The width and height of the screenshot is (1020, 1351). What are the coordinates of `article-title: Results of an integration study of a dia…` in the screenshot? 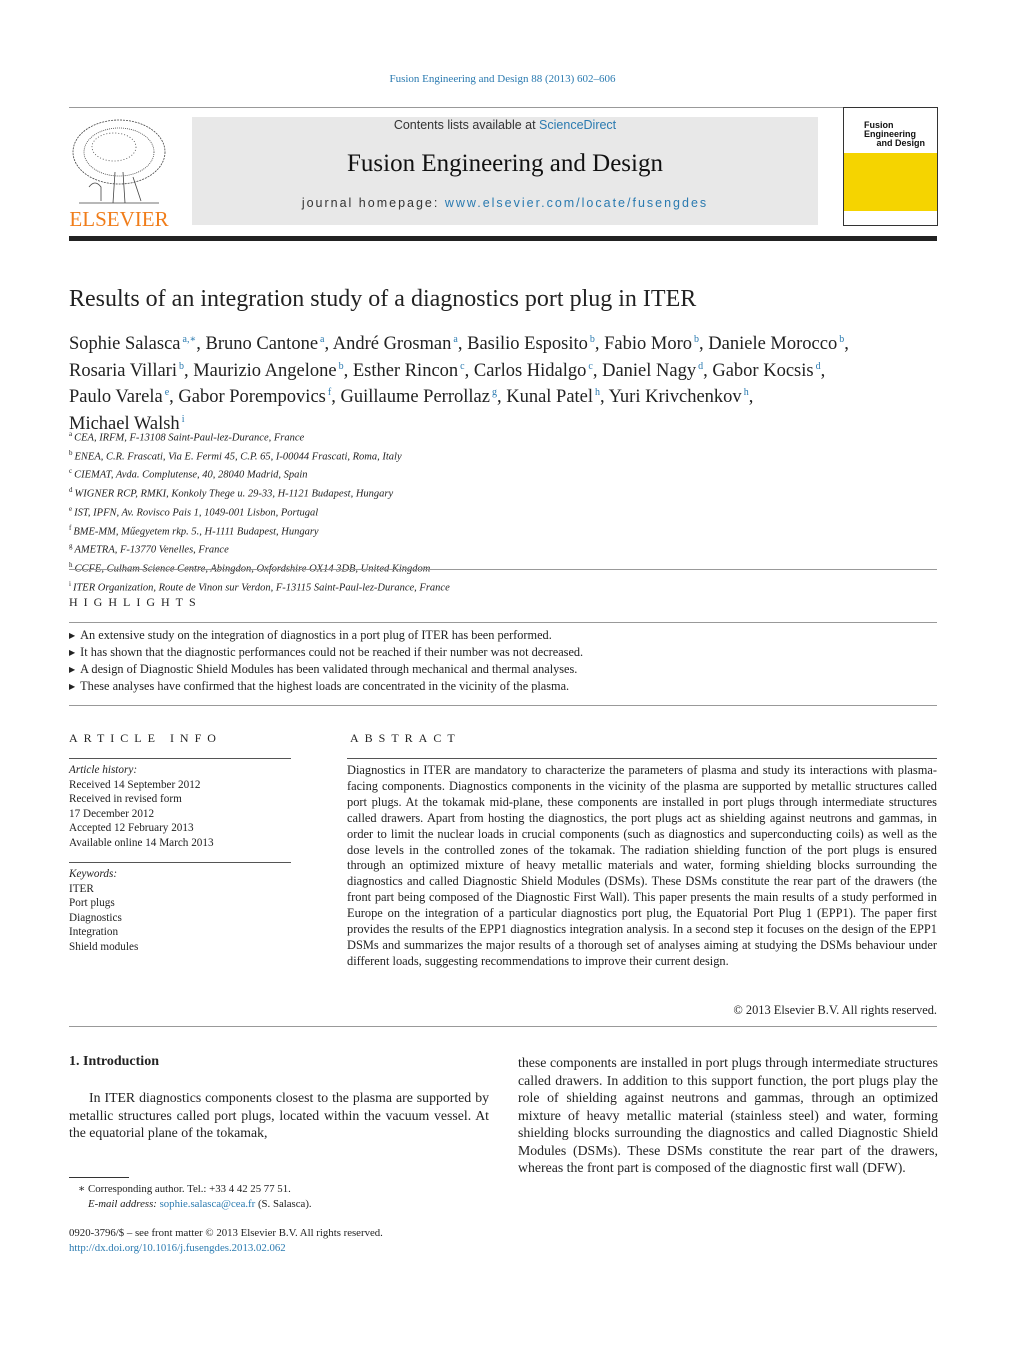 It's located at (383, 299).